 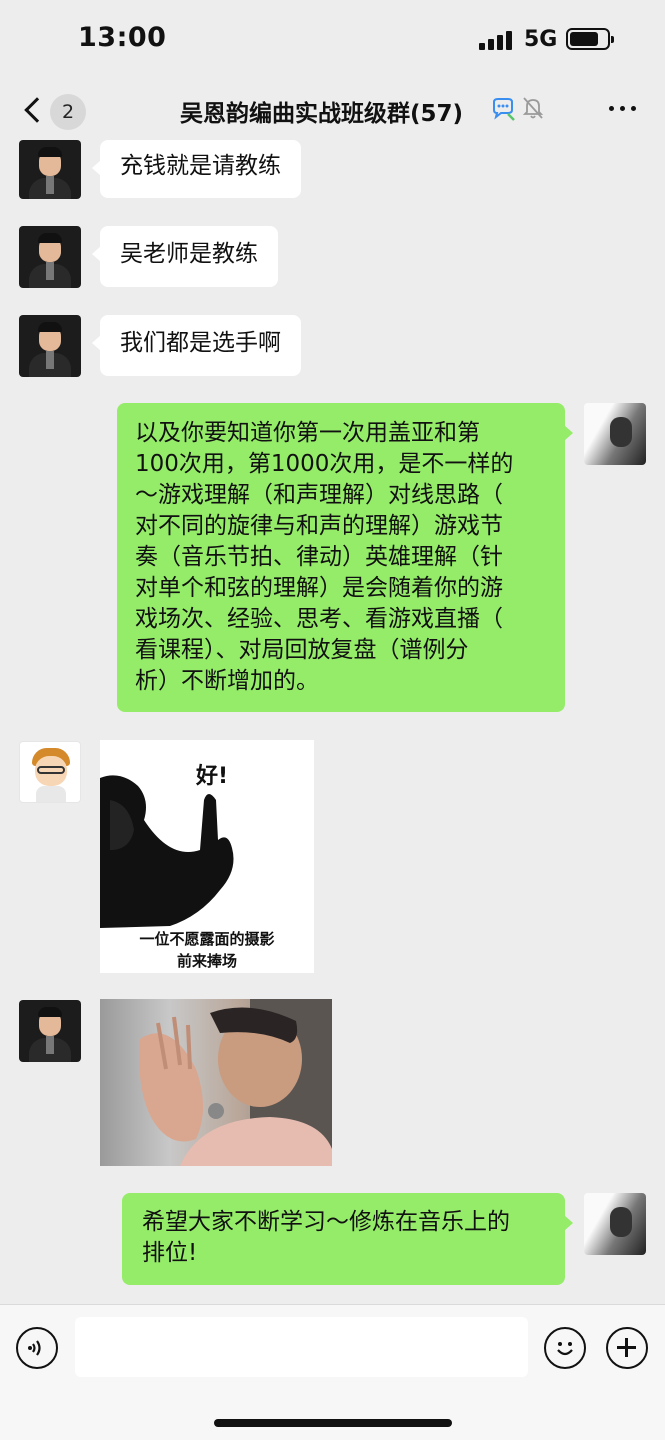 I want to click on chat-header: 2 吴恩韵编曲实战班级群(57), so click(x=332, y=111).